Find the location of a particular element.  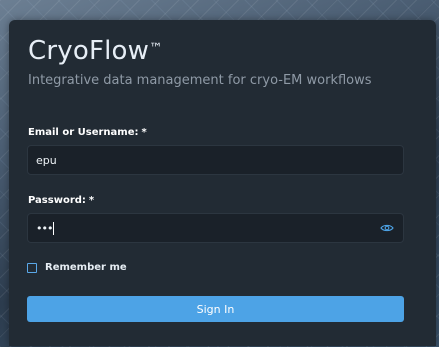

remember-me: Remember me is located at coordinates (77, 267).